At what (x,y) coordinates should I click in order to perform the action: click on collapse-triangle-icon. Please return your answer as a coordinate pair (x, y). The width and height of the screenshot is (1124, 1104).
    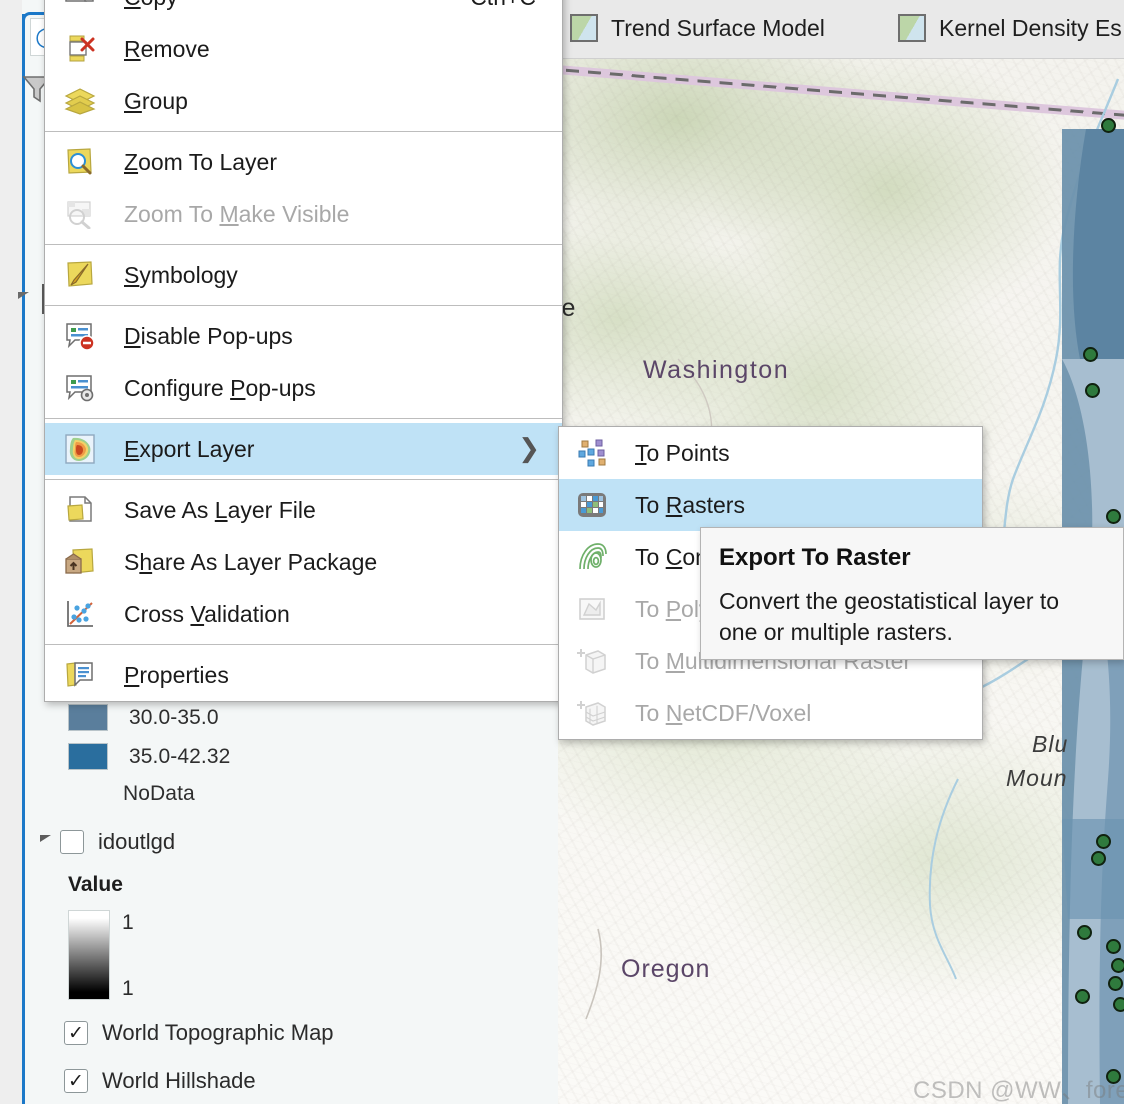
    Looking at the image, I should click on (23, 299).